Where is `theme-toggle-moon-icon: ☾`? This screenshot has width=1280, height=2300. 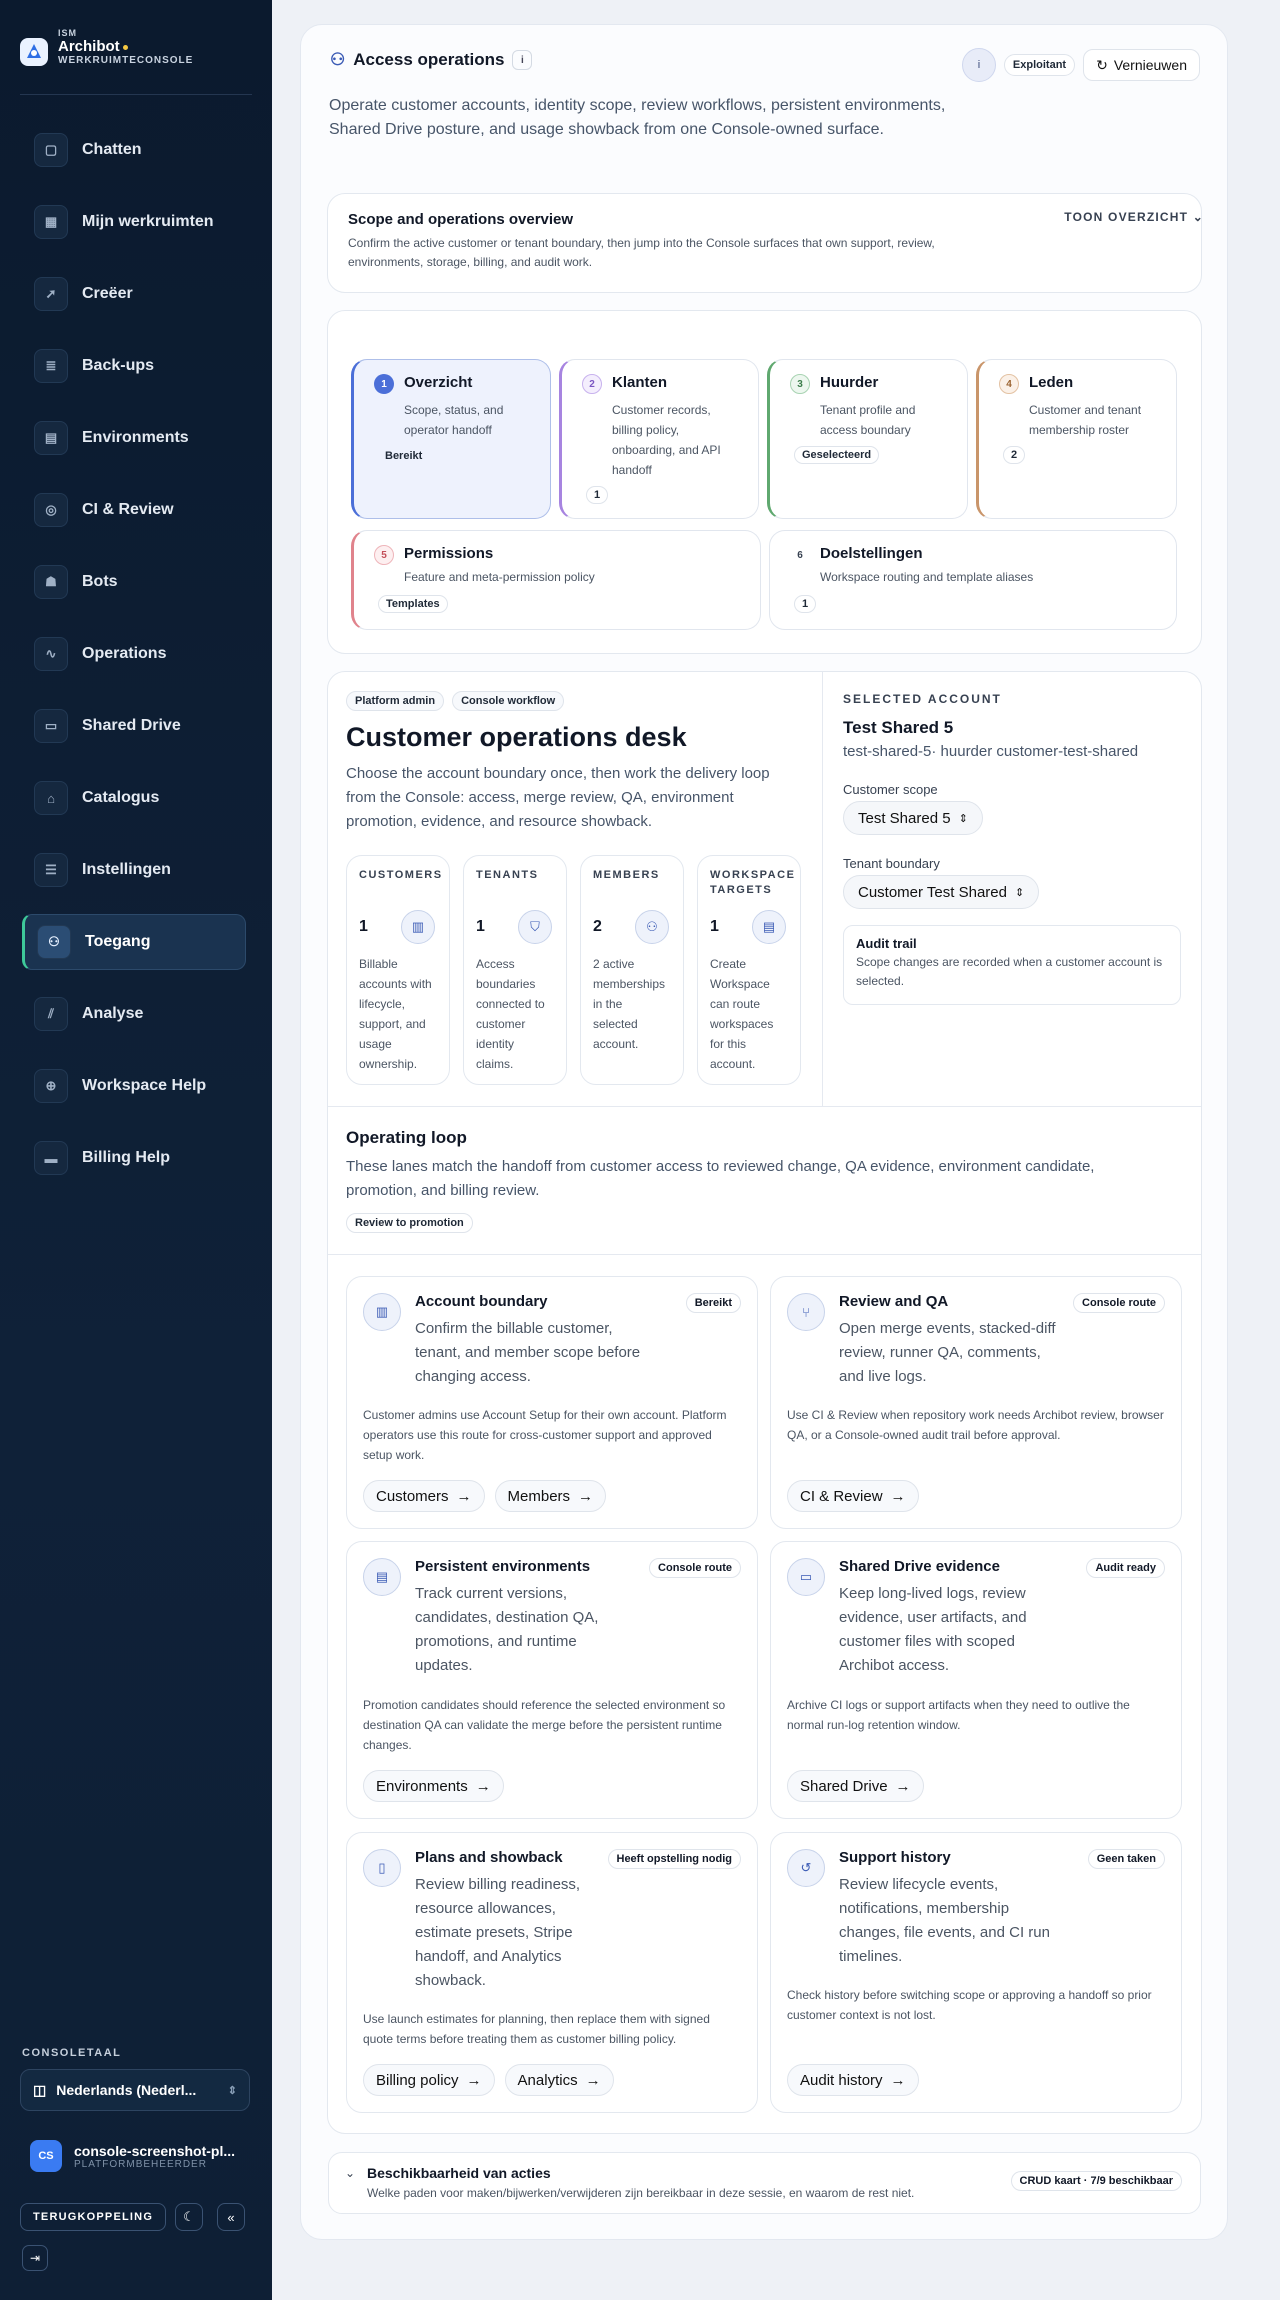 theme-toggle-moon-icon: ☾ is located at coordinates (189, 2217).